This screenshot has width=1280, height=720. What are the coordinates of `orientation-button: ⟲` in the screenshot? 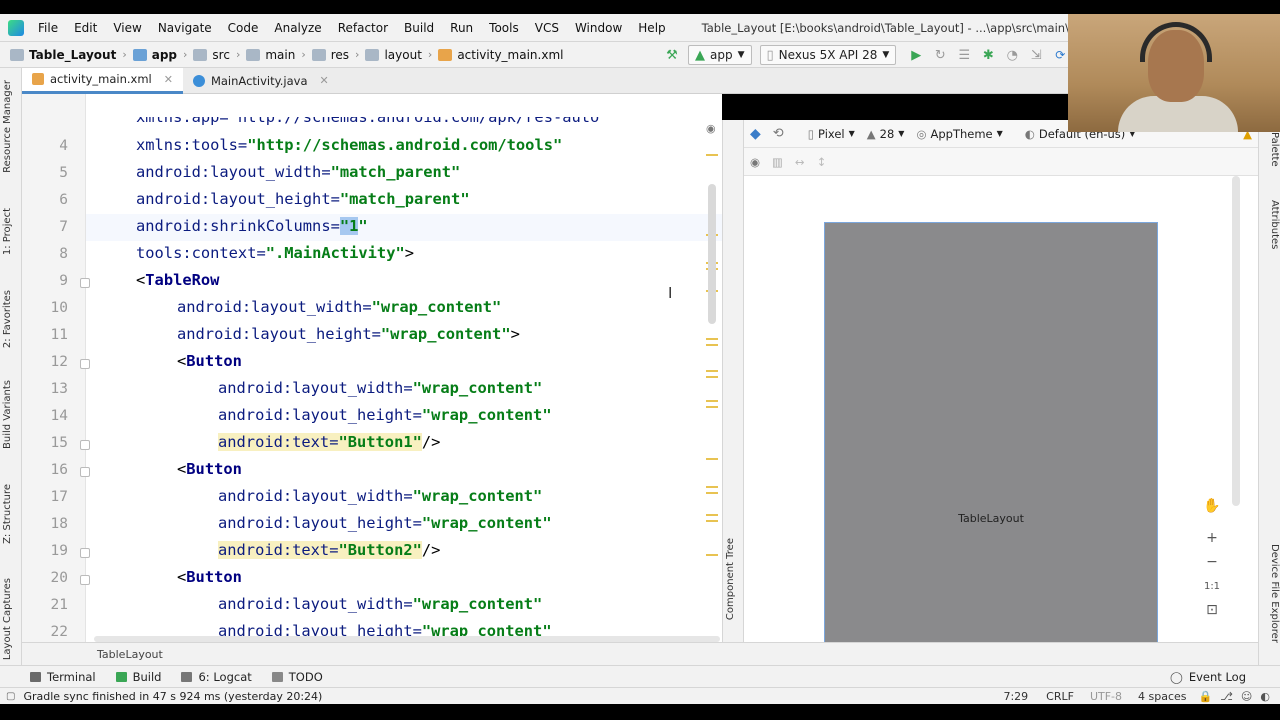 It's located at (778, 133).